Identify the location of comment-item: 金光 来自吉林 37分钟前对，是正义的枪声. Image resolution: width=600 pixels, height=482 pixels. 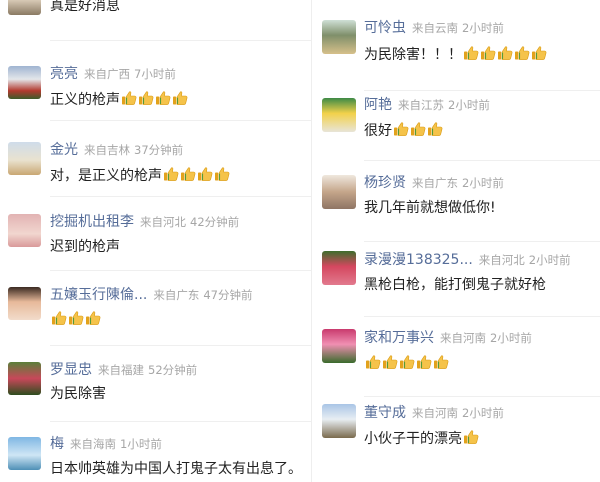
(157, 160).